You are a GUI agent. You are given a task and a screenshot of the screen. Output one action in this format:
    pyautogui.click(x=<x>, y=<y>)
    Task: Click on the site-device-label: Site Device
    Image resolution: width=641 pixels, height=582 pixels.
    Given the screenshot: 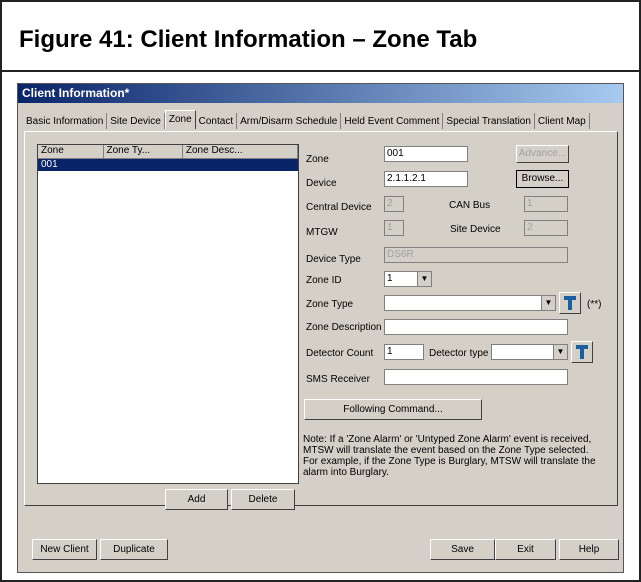 What is the action you would take?
    pyautogui.click(x=475, y=229)
    